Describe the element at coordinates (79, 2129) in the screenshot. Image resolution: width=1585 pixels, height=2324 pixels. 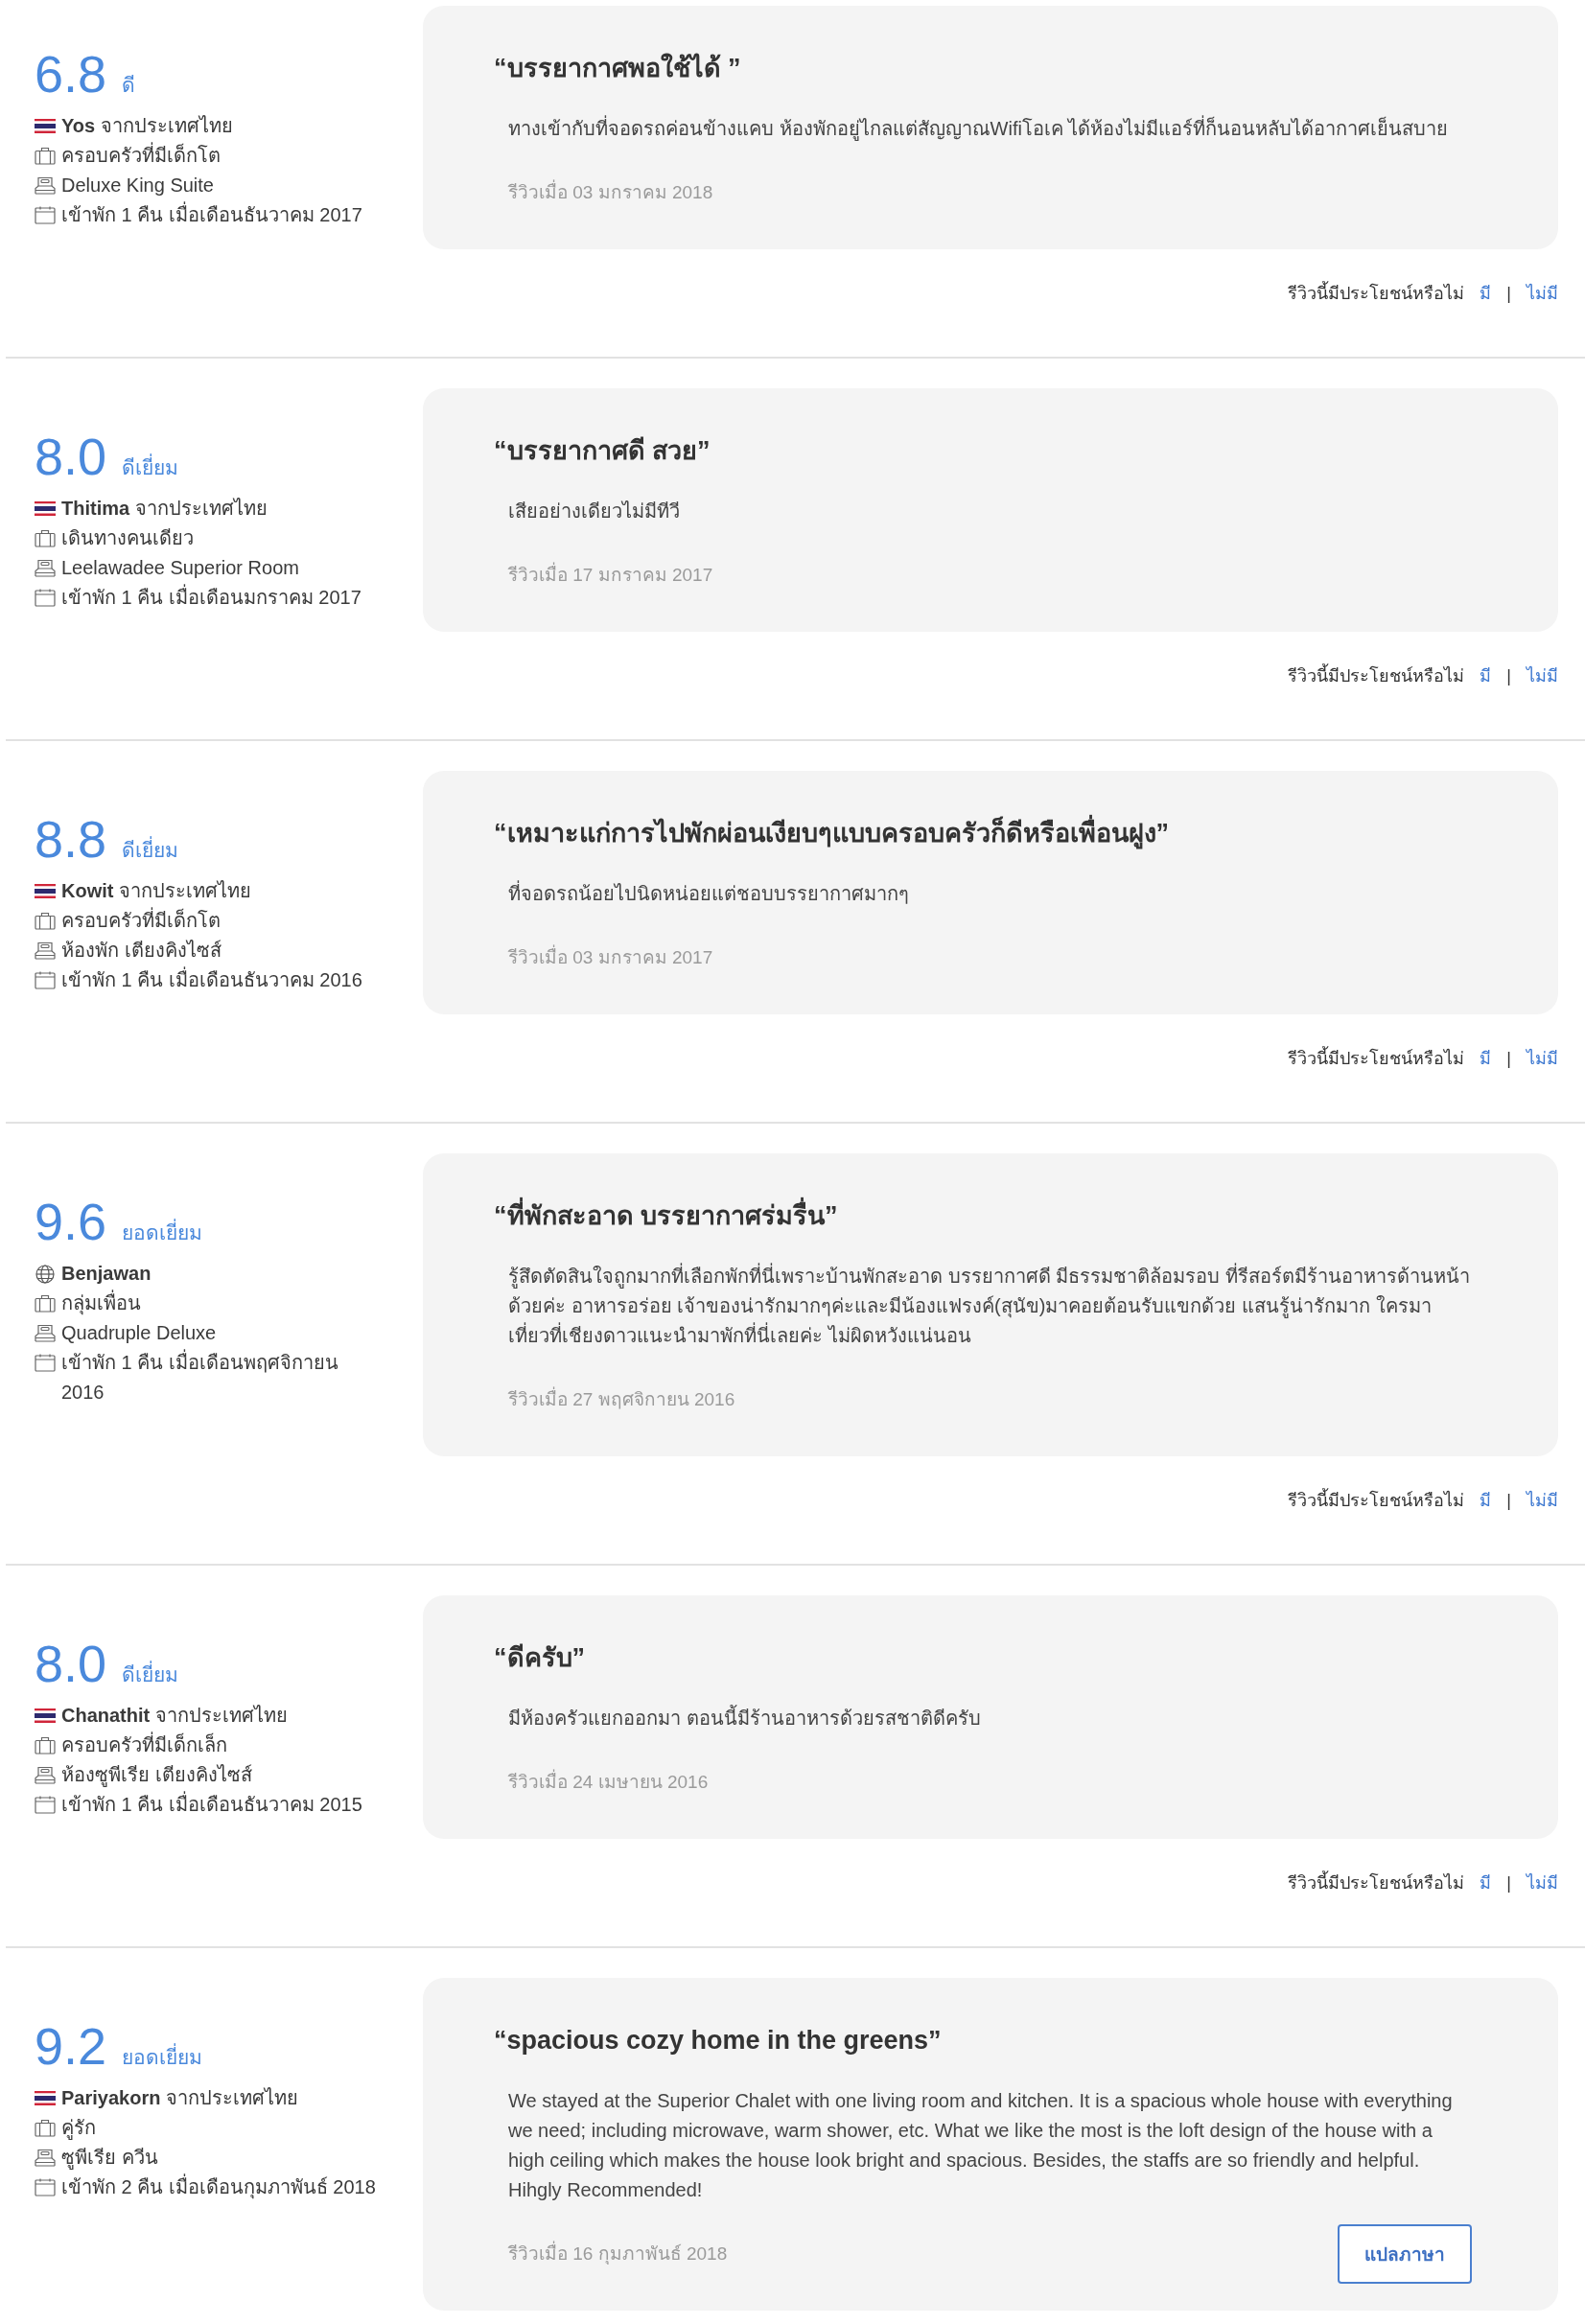
I see `traveler-type: คู่รัก` at that location.